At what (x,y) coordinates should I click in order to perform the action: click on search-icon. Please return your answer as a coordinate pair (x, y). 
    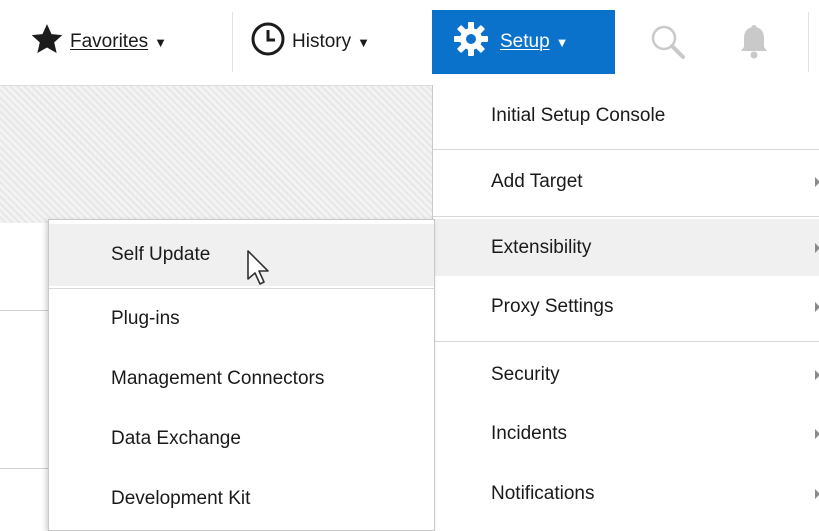
    Looking at the image, I should click on (668, 44).